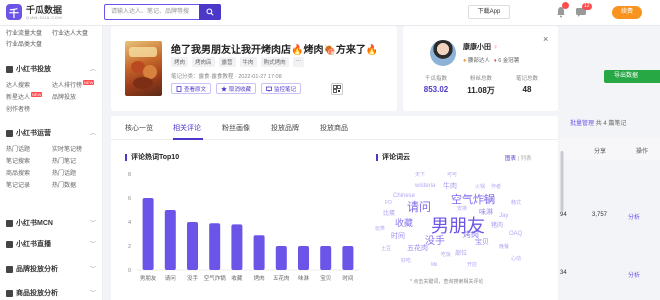 The height and width of the screenshot is (300, 660). Describe the element at coordinates (337, 89) in the screenshot. I see `qr-code-button` at that location.